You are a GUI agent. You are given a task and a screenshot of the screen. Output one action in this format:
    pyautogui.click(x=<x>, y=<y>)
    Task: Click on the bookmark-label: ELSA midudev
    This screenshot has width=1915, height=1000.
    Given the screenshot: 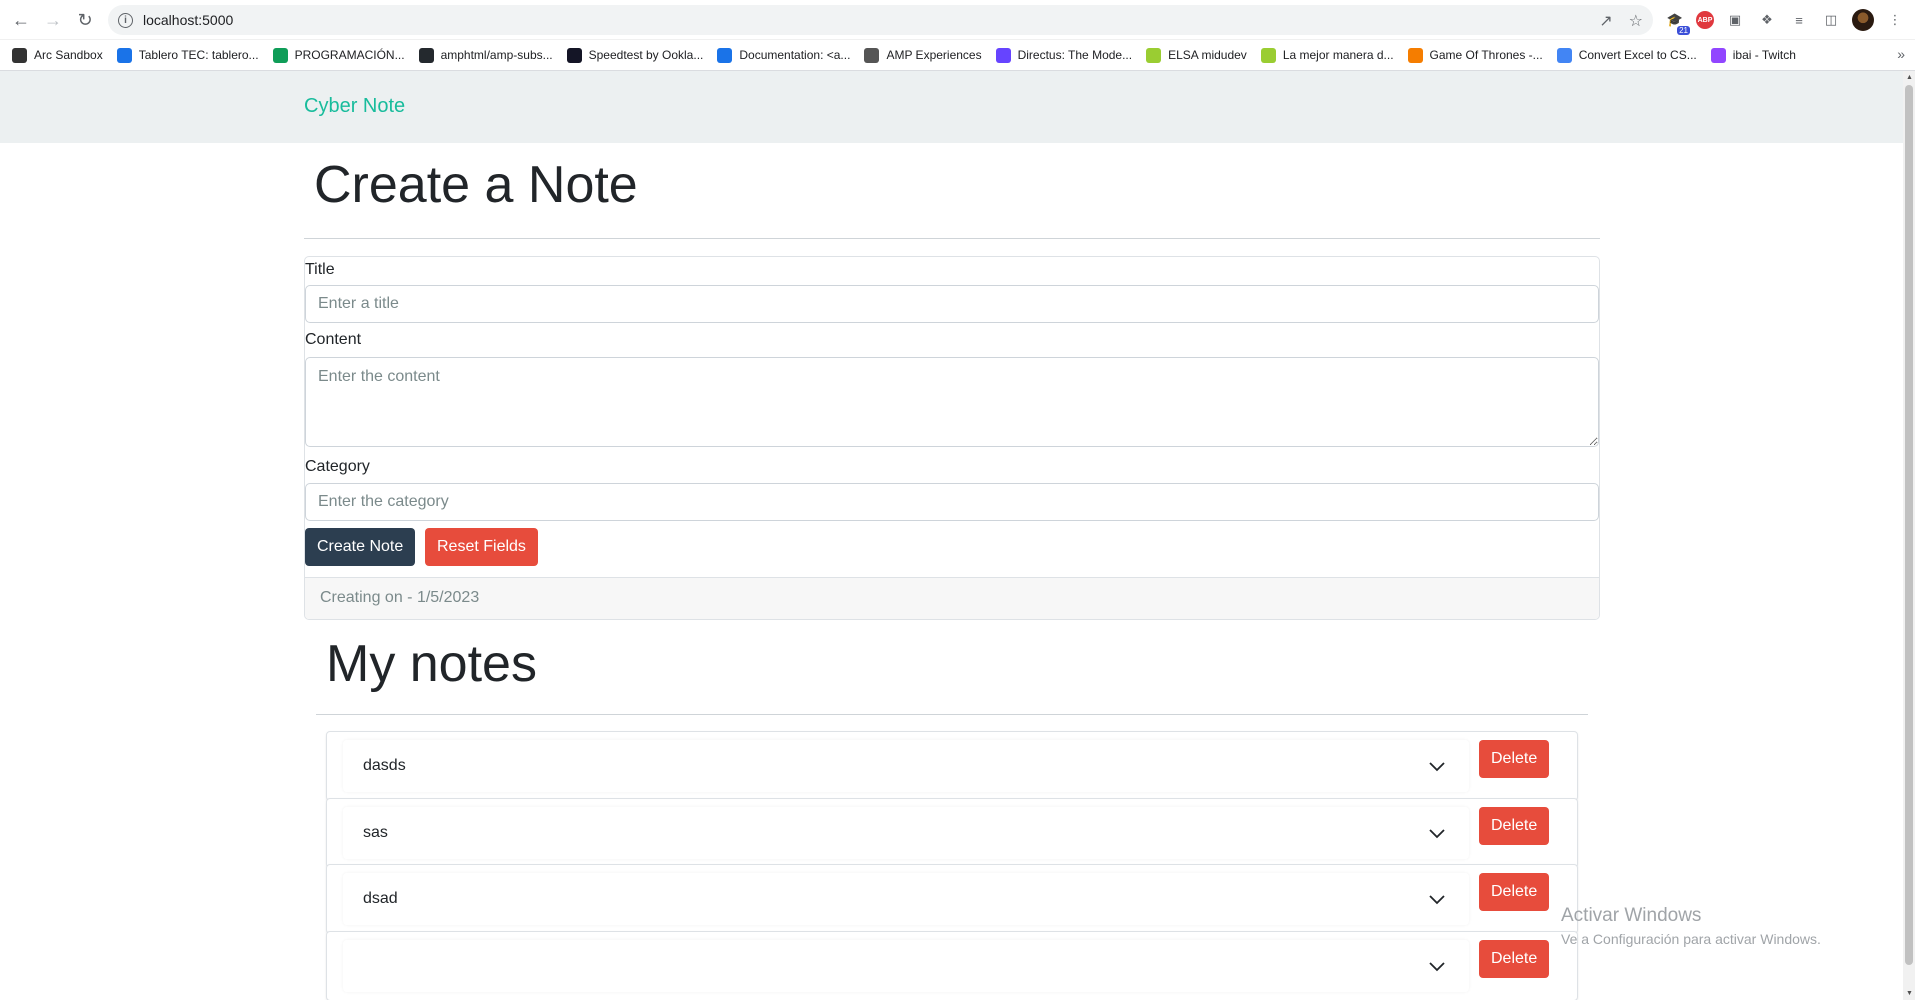 What is the action you would take?
    pyautogui.click(x=1207, y=55)
    